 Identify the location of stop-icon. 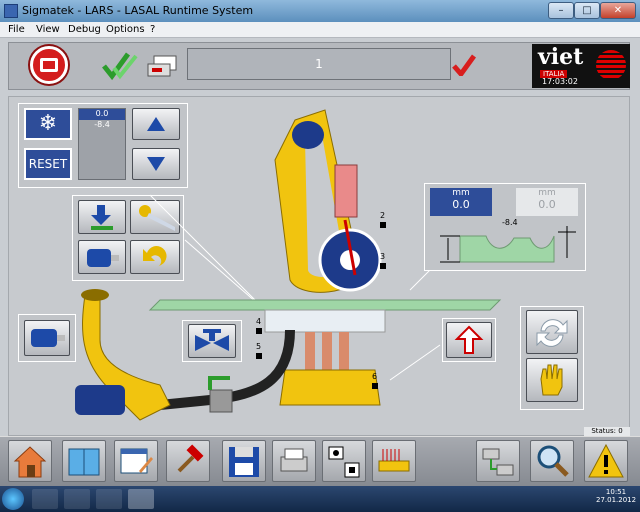
(49, 65).